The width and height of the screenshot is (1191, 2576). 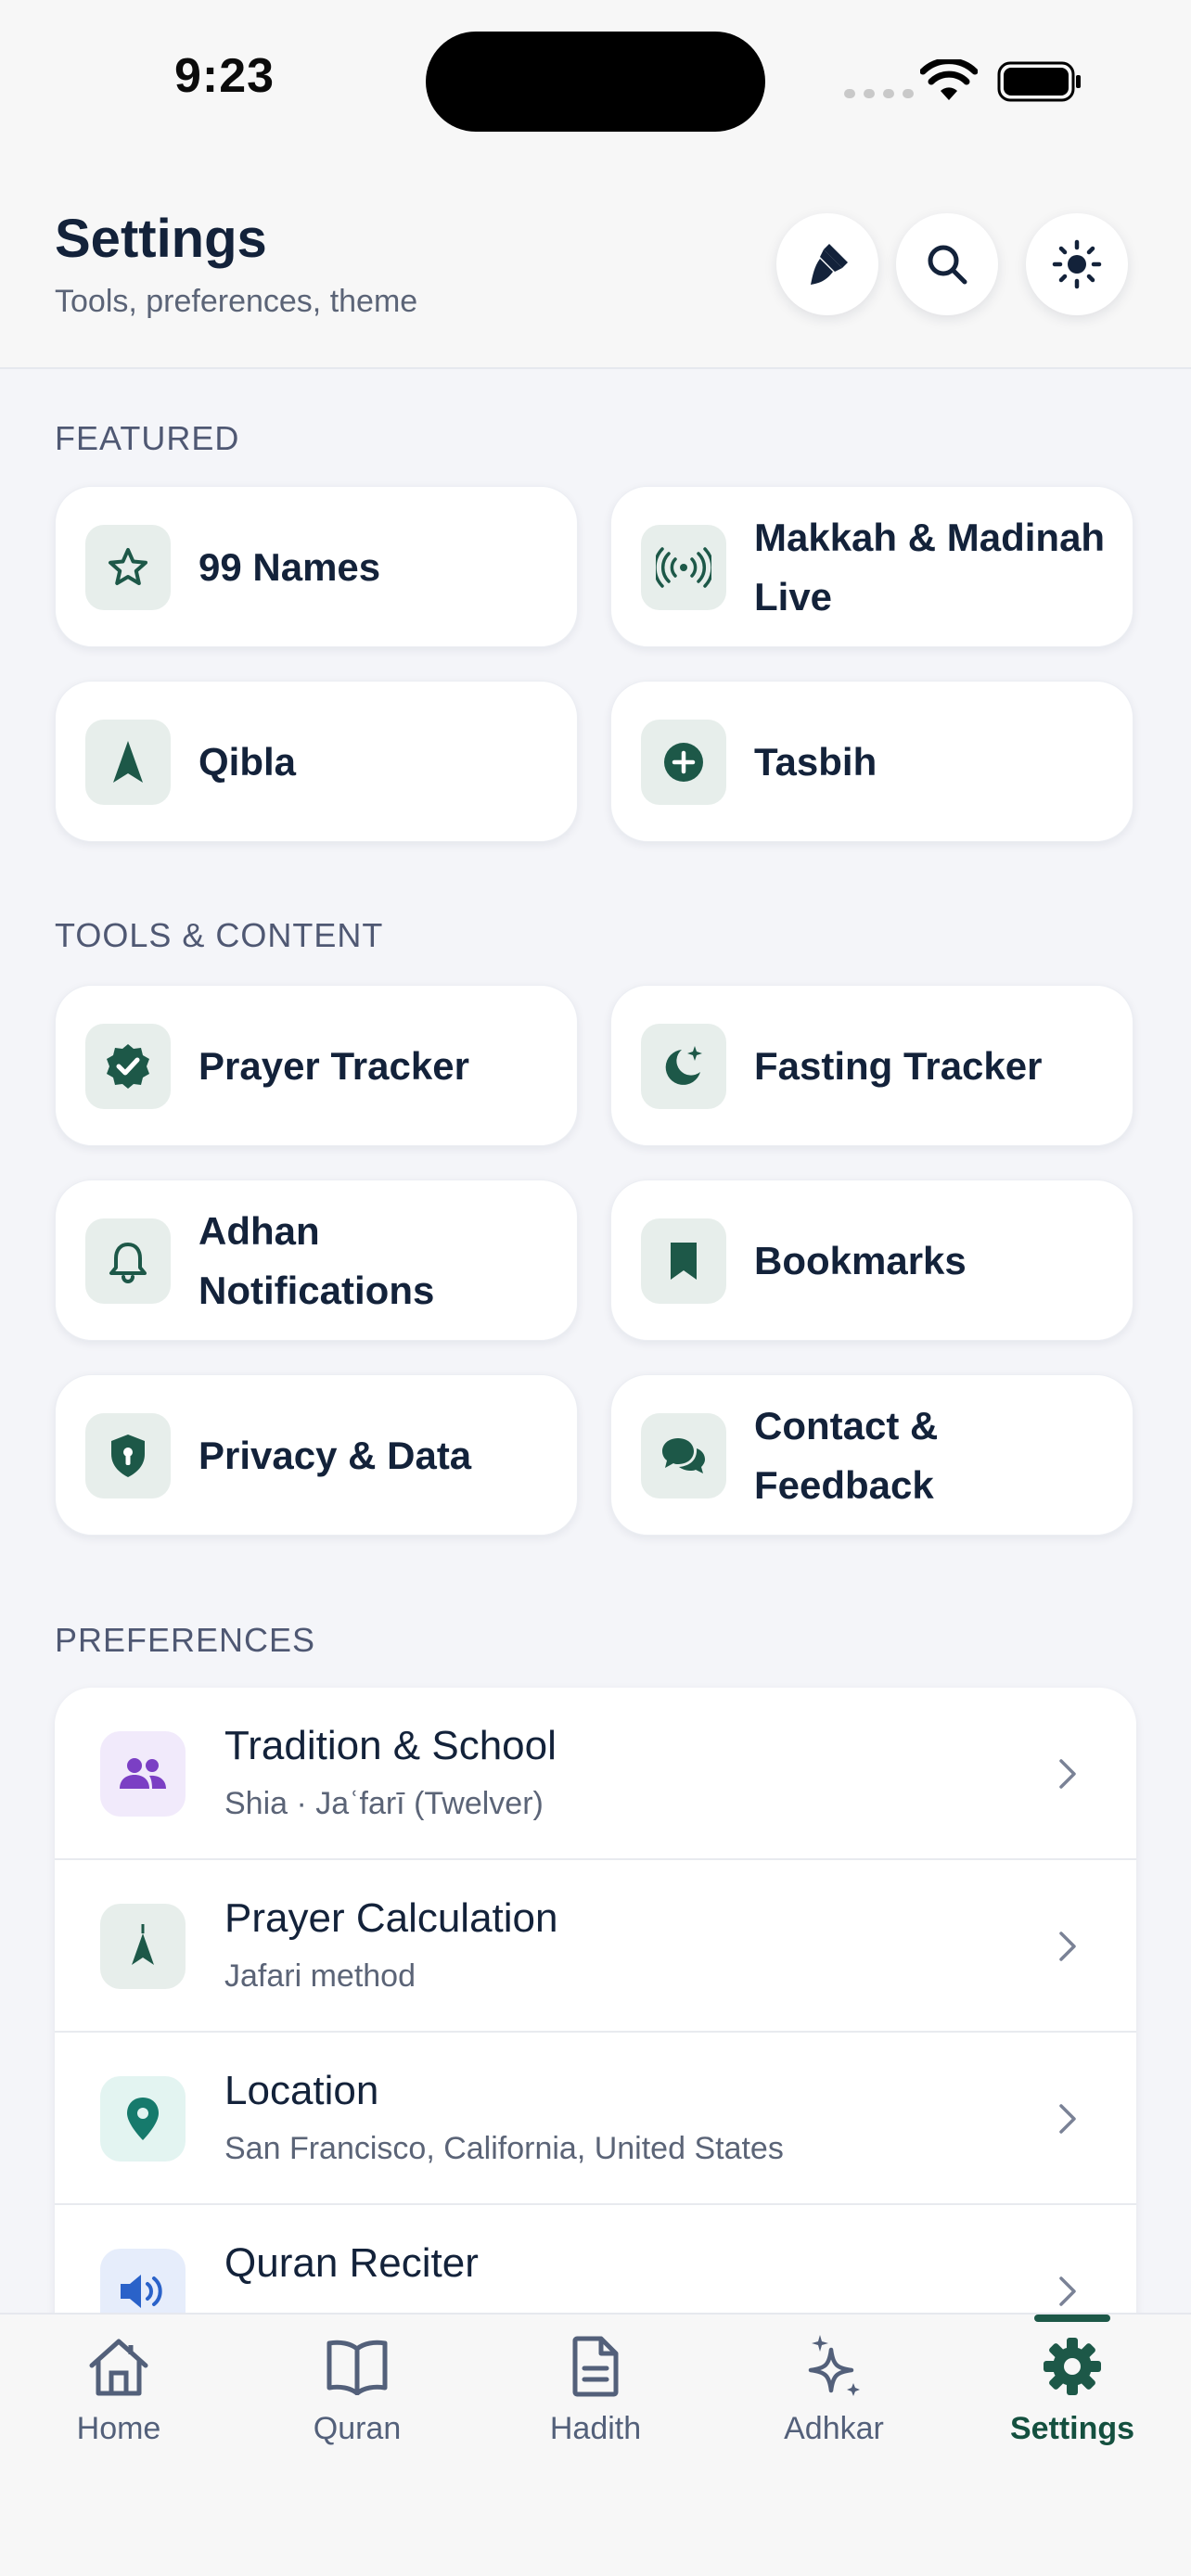 What do you see at coordinates (334, 1066) in the screenshot?
I see `tool-label: Prayer Tracker` at bounding box center [334, 1066].